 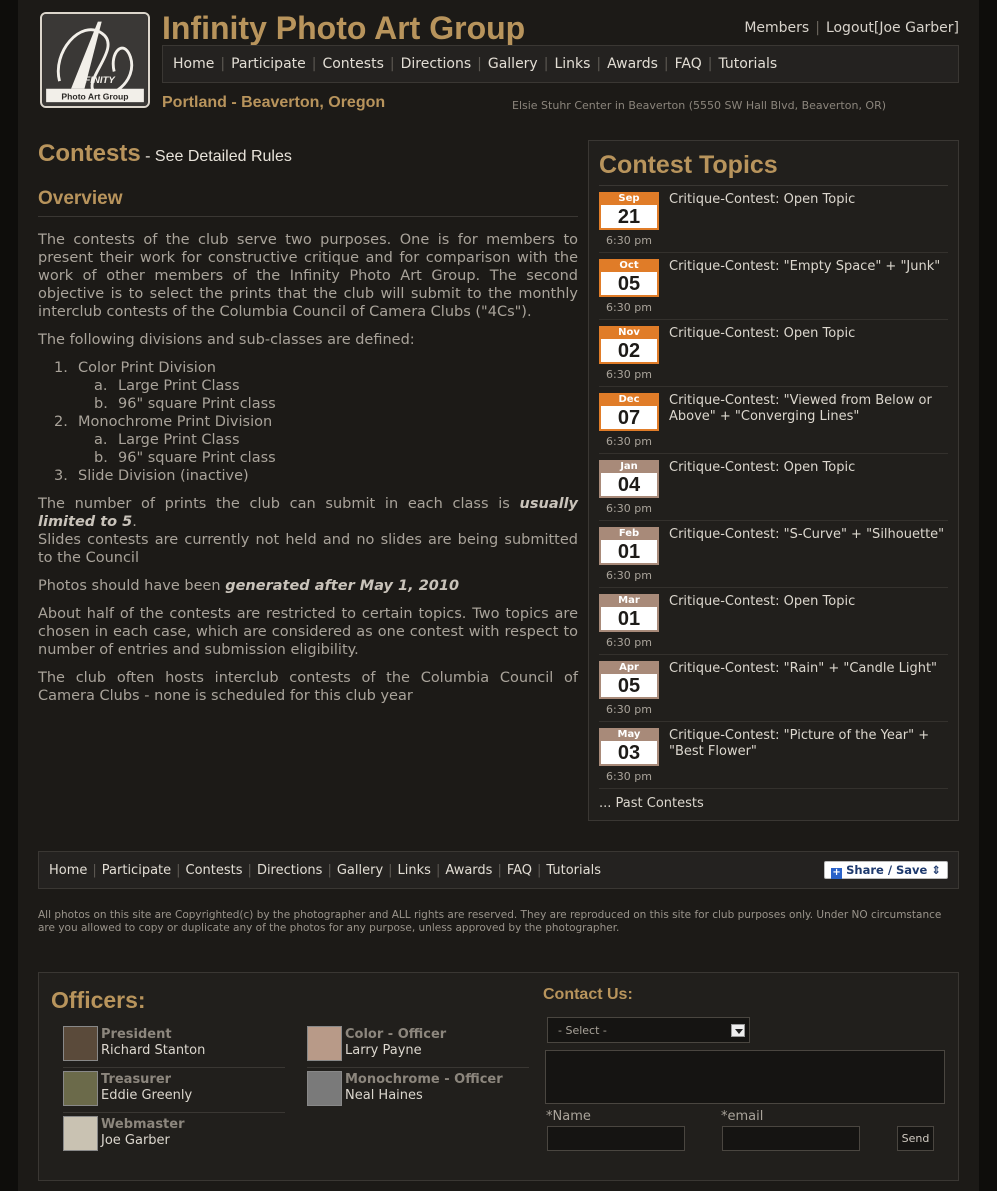 I want to click on footer-nav-item-directions: Directions, so click(x=290, y=870).